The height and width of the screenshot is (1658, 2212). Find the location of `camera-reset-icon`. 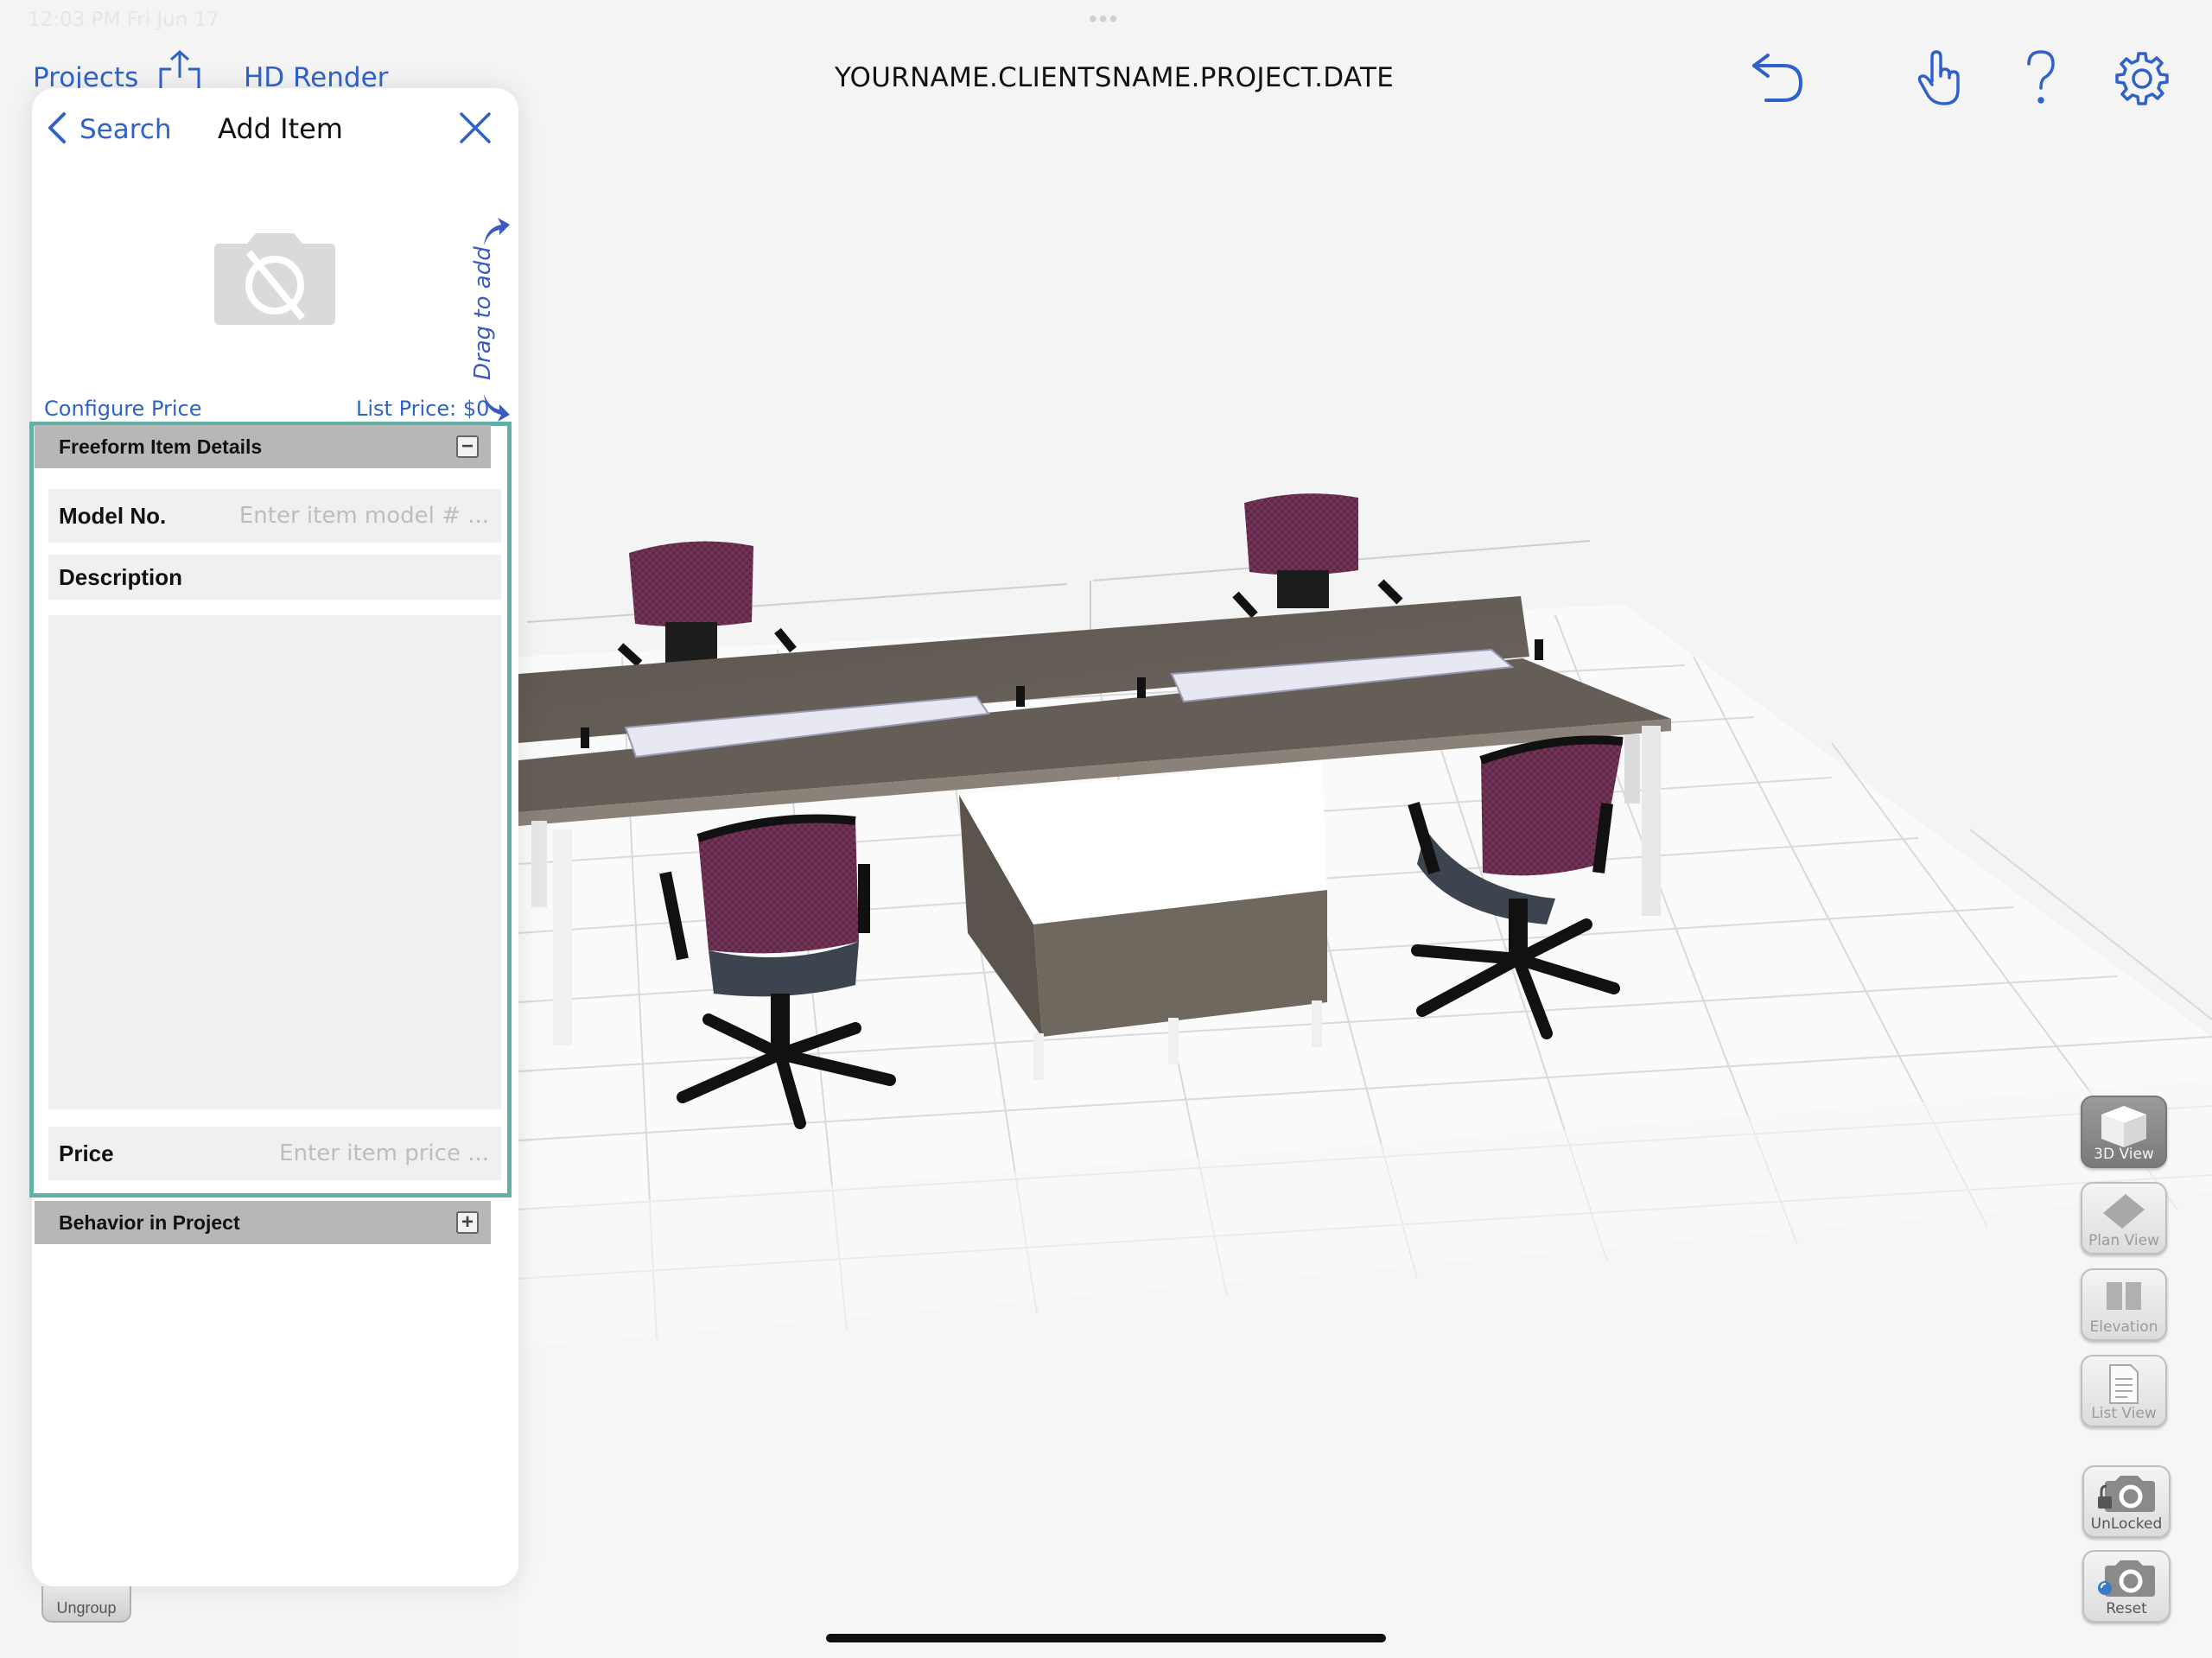

camera-reset-icon is located at coordinates (2126, 1578).